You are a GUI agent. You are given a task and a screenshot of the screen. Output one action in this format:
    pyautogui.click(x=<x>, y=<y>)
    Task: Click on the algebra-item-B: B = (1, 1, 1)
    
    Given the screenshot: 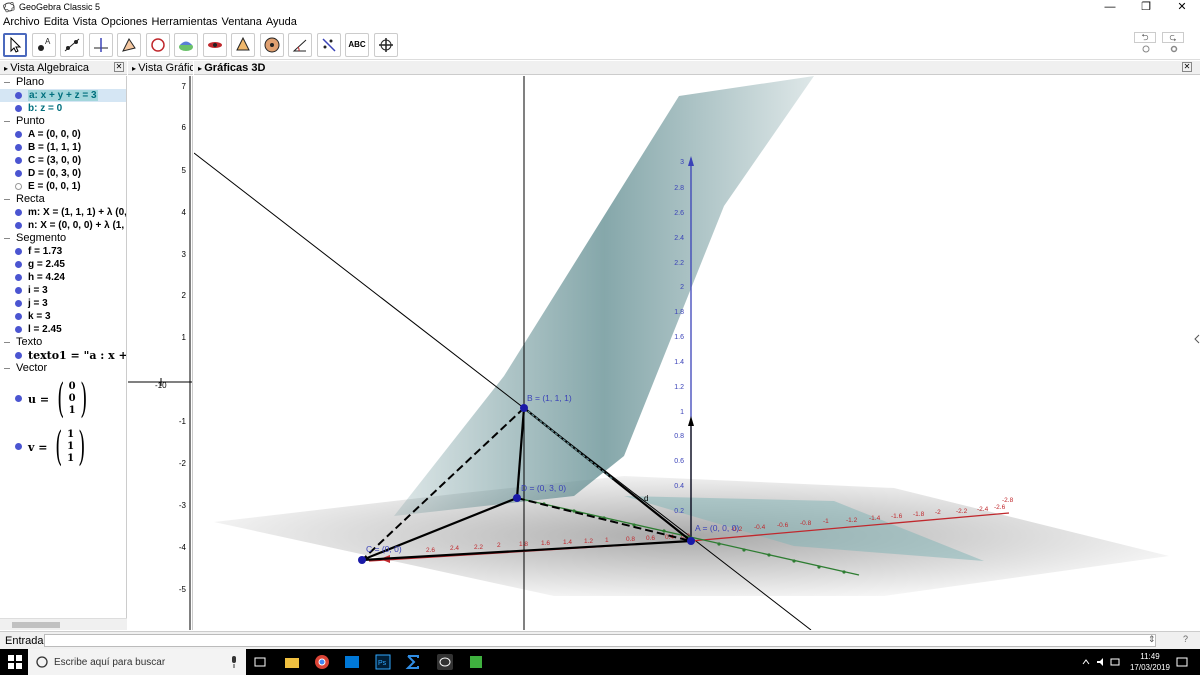 What is the action you would take?
    pyautogui.click(x=63, y=147)
    